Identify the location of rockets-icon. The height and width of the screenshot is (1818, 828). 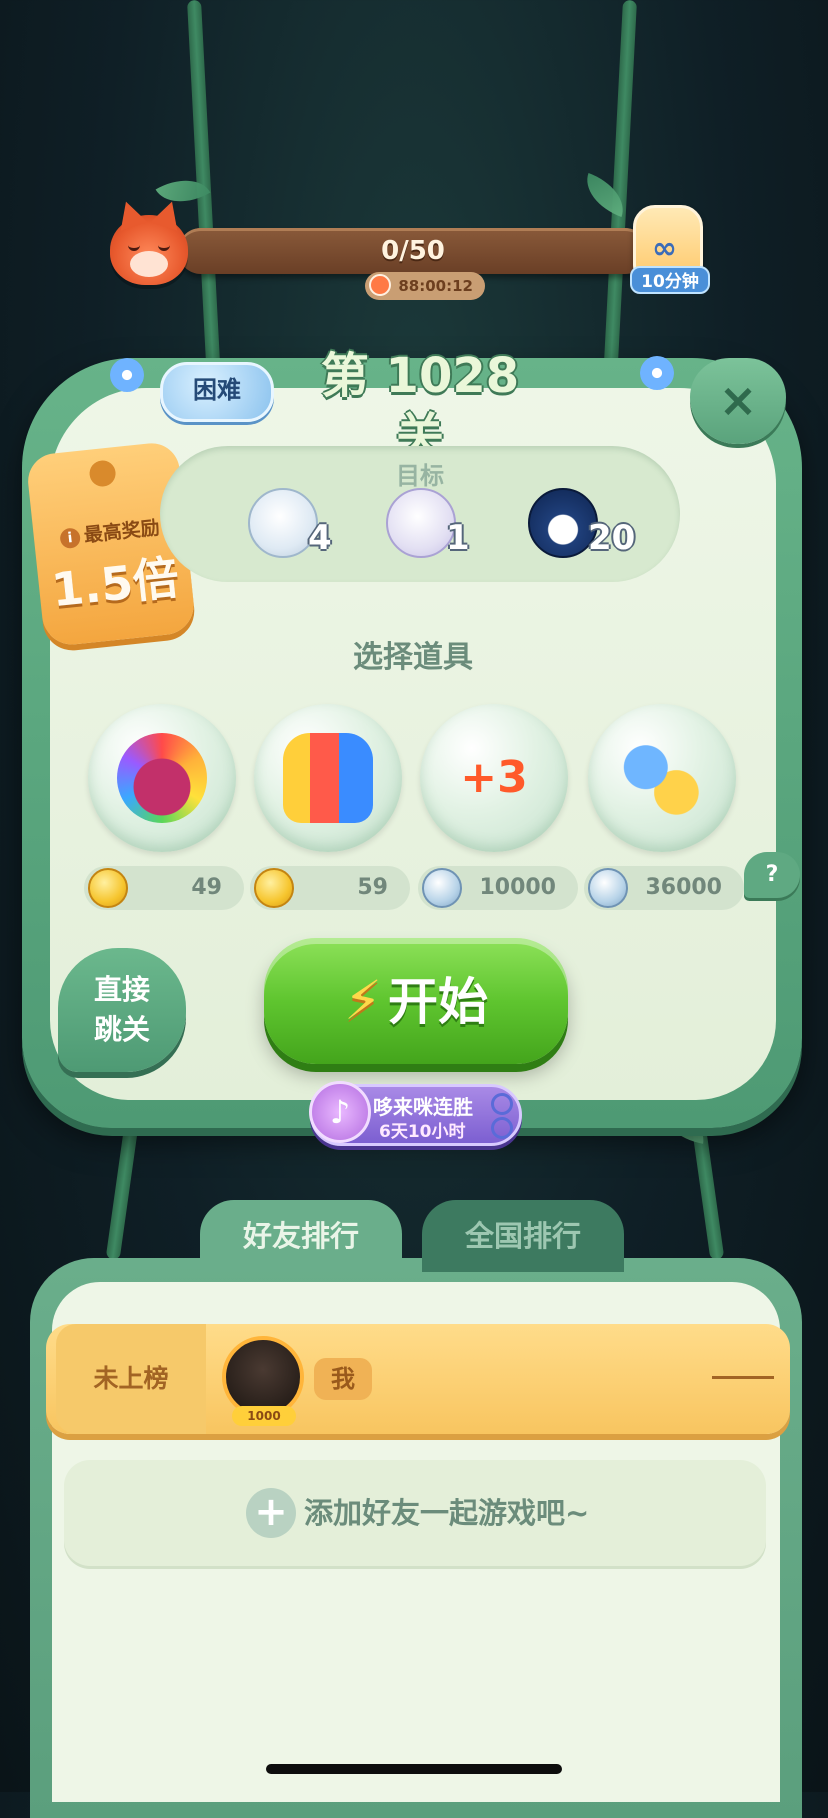
(328, 778).